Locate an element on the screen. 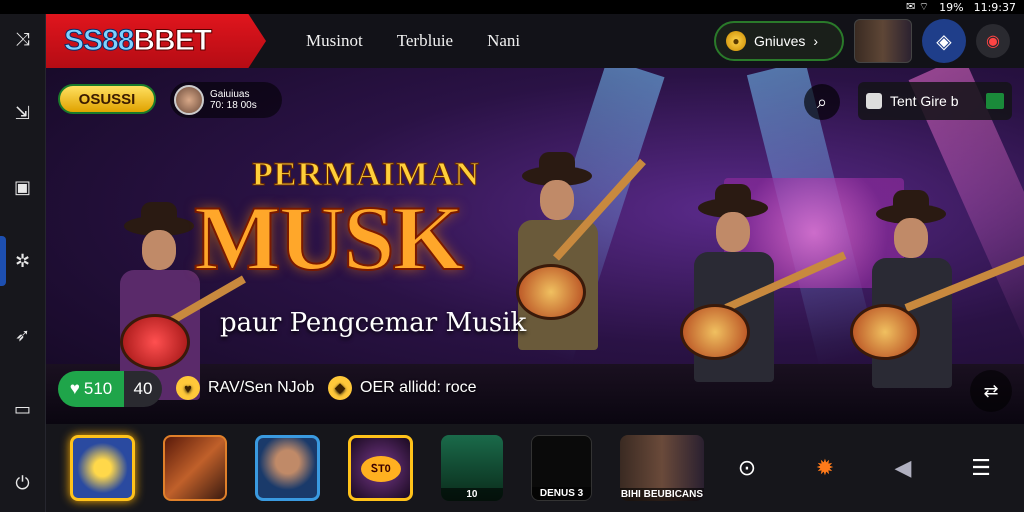  balance-pill: ● Gniuves › is located at coordinates (779, 41).